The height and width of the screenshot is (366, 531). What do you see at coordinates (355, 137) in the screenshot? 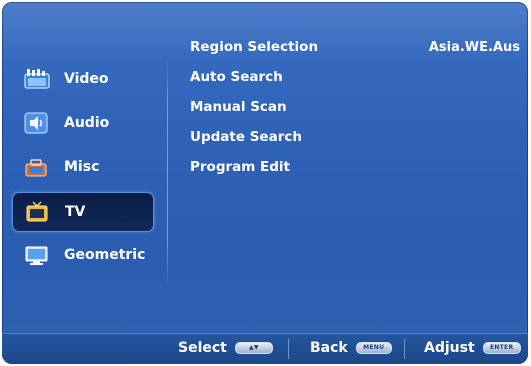
I see `menu-item-update-search: Update Search` at bounding box center [355, 137].